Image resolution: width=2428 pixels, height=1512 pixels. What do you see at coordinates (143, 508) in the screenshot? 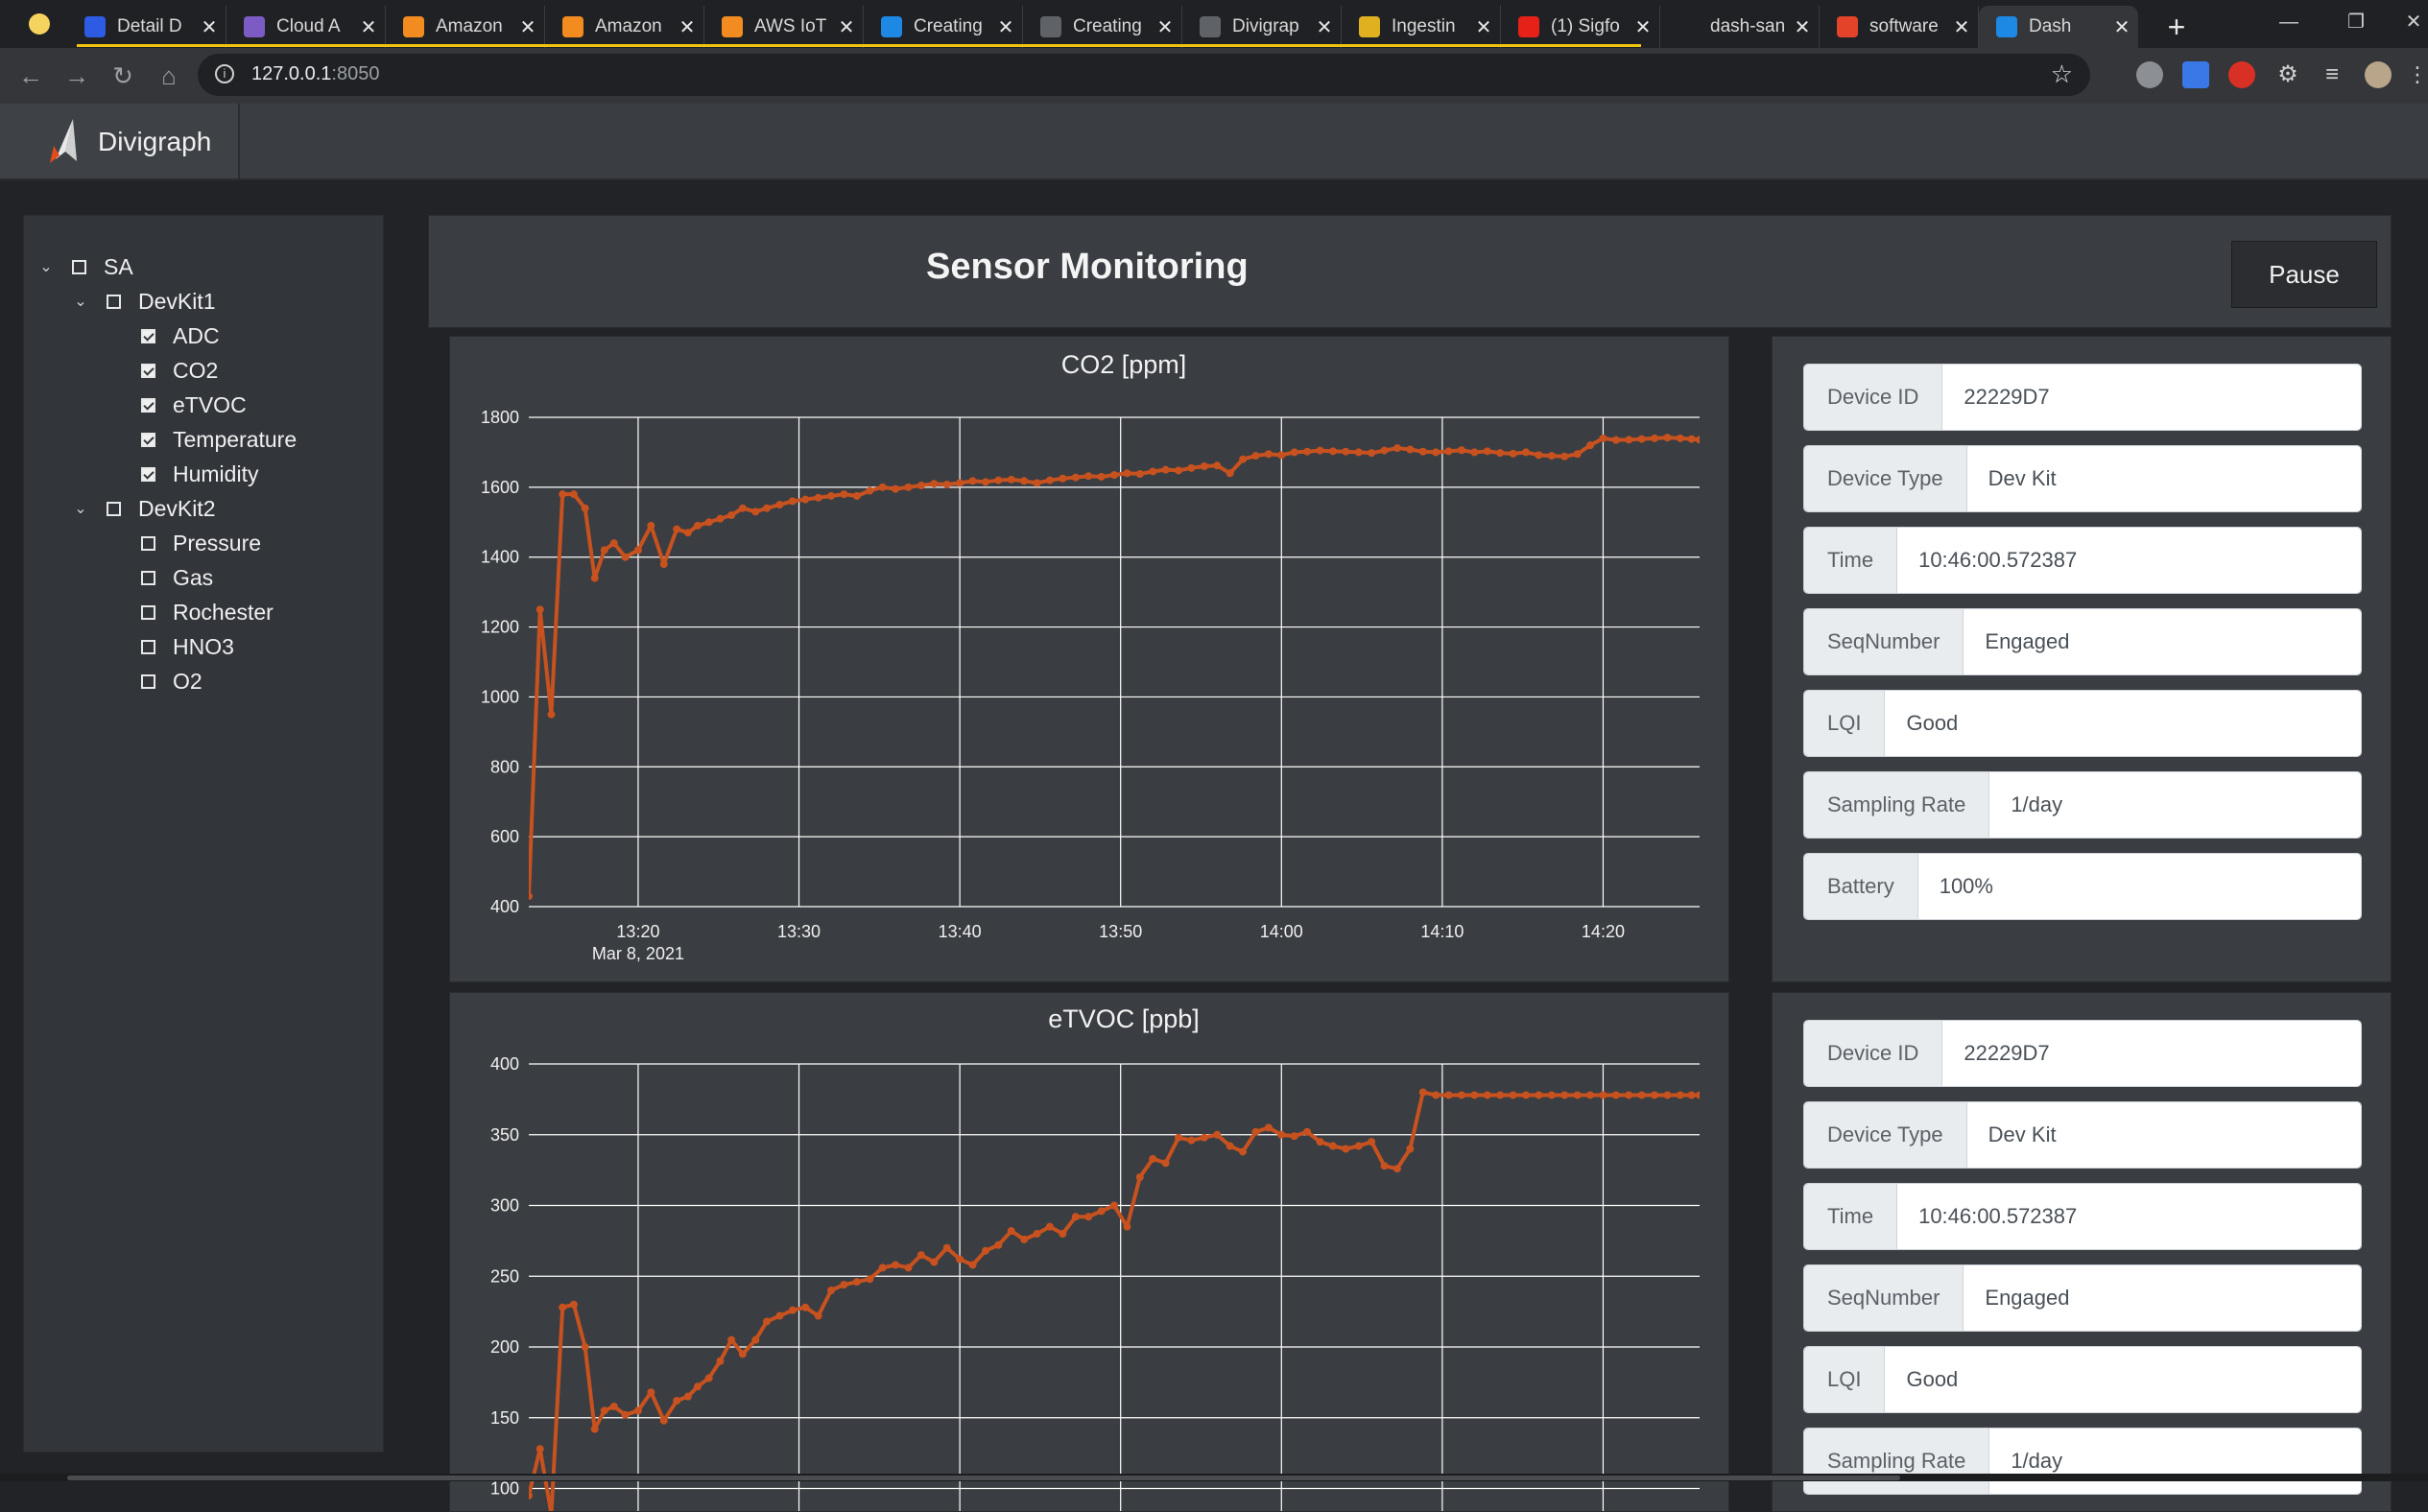
I see `tree-node-devkit2: ⌄ DevKit2` at bounding box center [143, 508].